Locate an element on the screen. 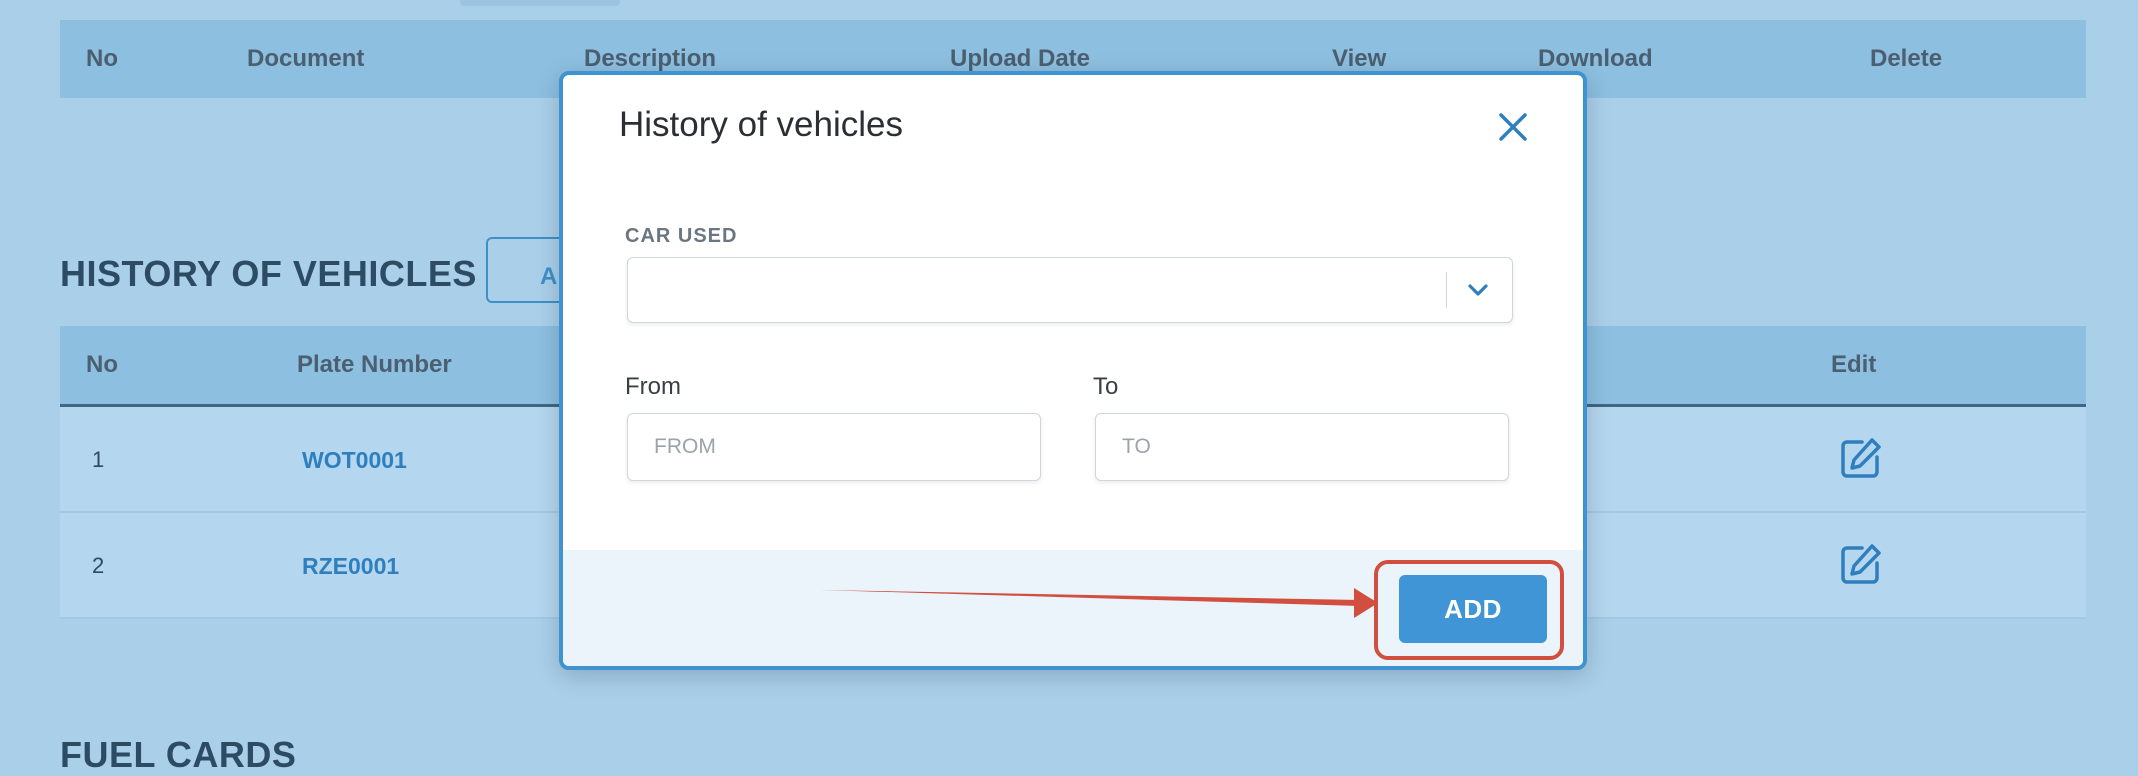 The height and width of the screenshot is (776, 2138). row-number: 1 is located at coordinates (98, 459).